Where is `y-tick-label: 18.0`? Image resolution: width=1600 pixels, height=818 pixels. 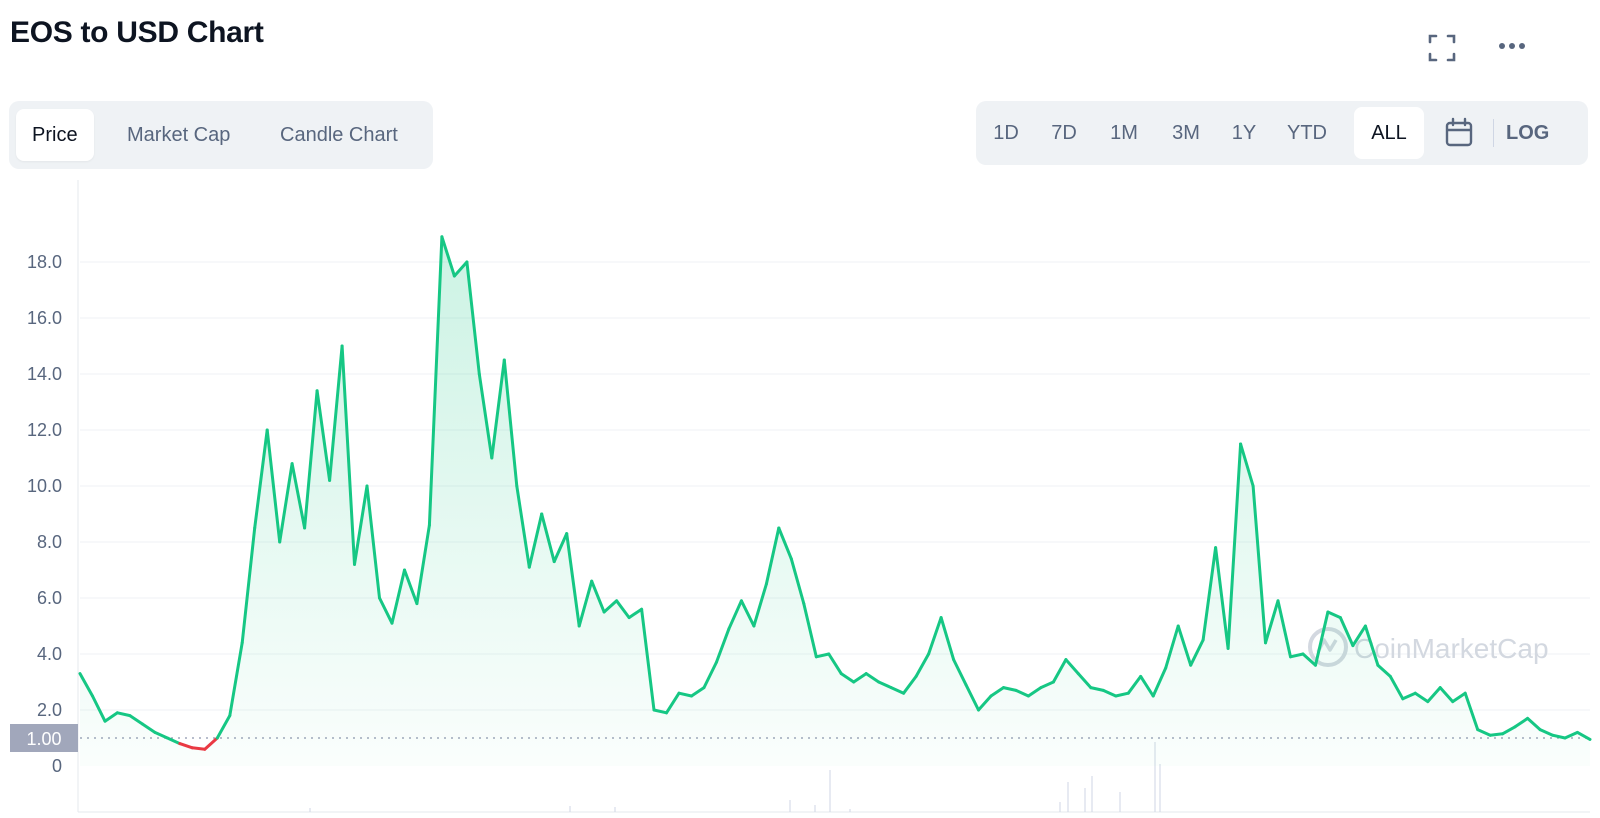 y-tick-label: 18.0 is located at coordinates (44, 262).